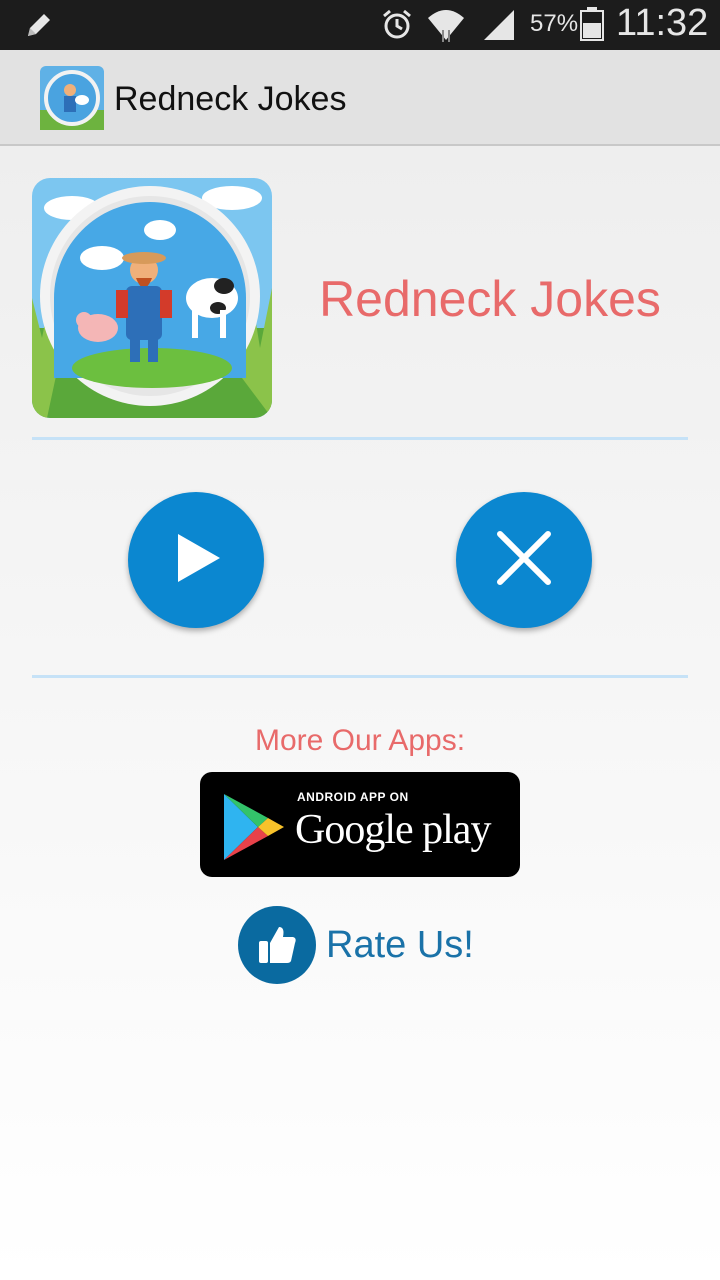 Image resolution: width=720 pixels, height=1280 pixels. What do you see at coordinates (662, 23) in the screenshot?
I see `clock: 11:32` at bounding box center [662, 23].